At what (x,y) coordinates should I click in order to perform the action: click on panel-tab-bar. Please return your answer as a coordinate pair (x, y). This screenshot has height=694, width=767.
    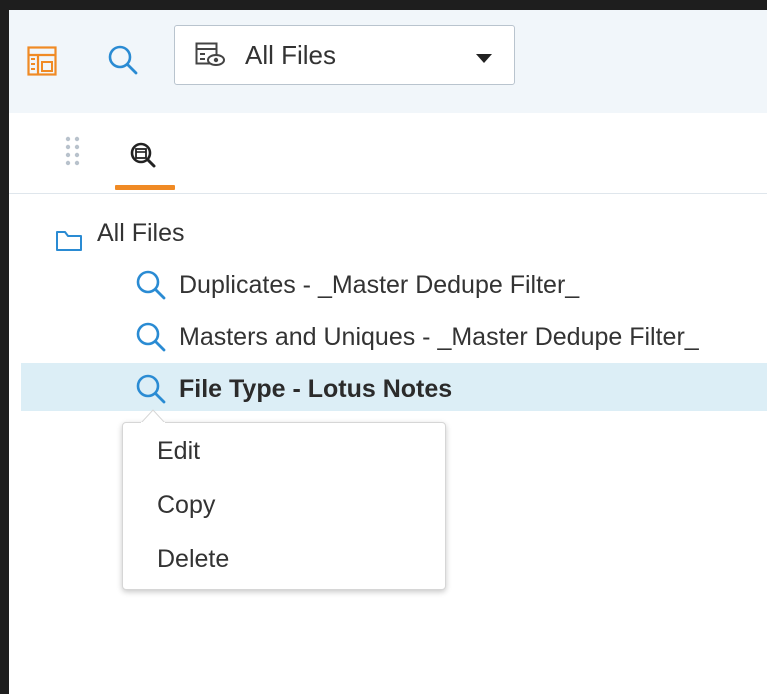
    Looking at the image, I should click on (388, 153).